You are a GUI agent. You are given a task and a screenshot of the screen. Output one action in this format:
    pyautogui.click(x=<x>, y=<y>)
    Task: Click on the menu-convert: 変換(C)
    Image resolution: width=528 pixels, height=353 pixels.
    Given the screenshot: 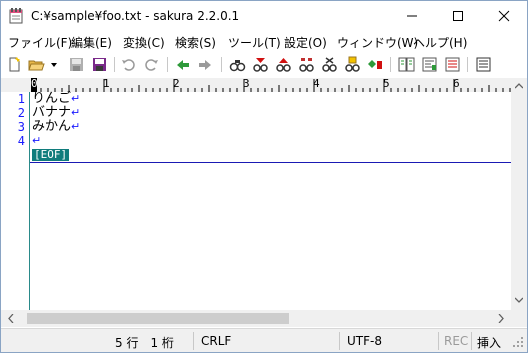 What is the action you would take?
    pyautogui.click(x=144, y=42)
    